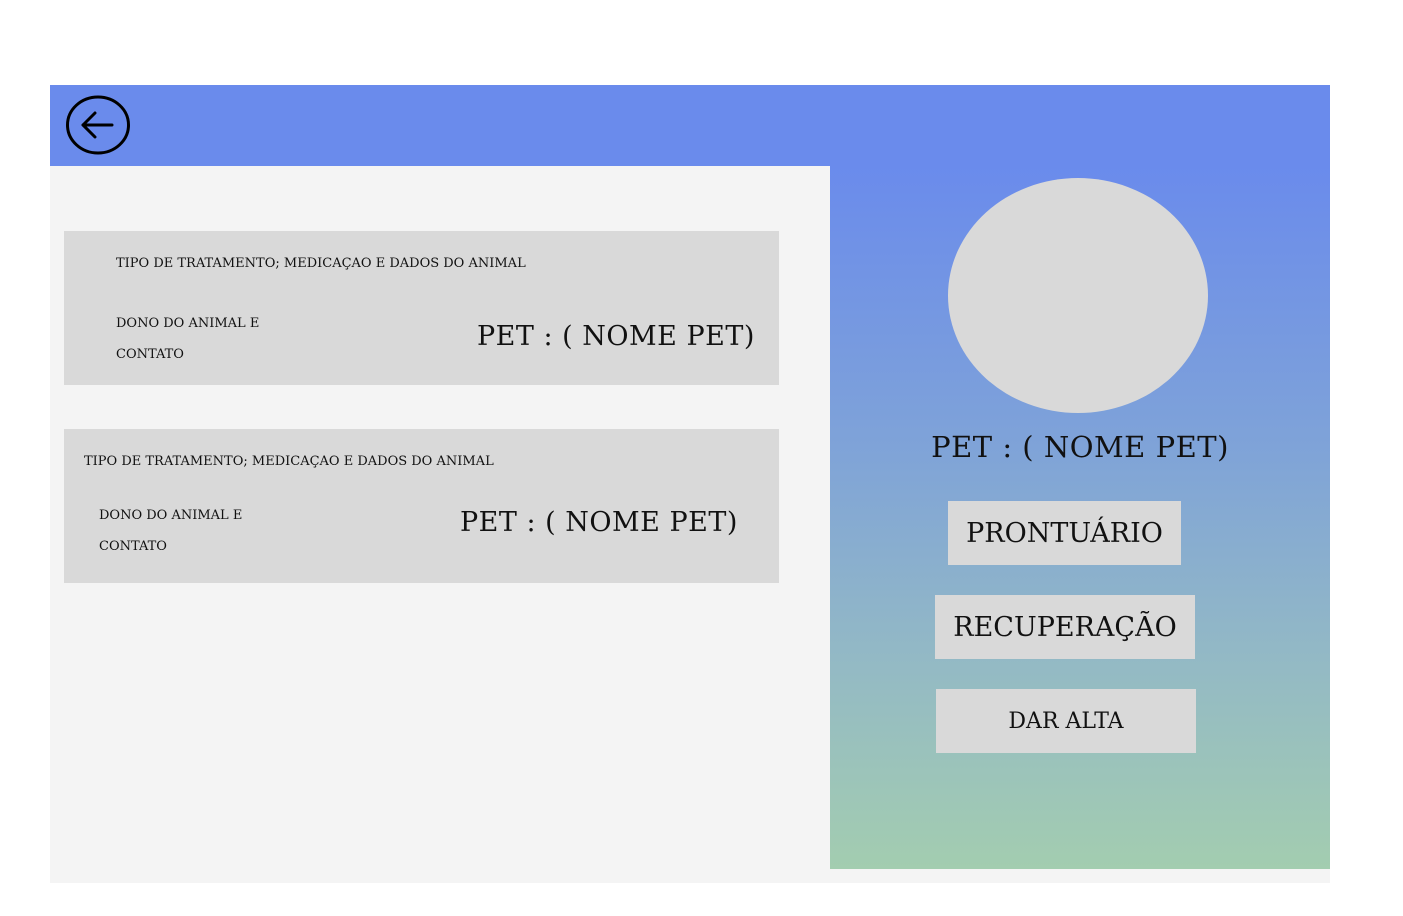 Image resolution: width=1403 pixels, height=916 pixels. What do you see at coordinates (1065, 627) in the screenshot?
I see `recuperacao-button: RECUPERAÇÃO` at bounding box center [1065, 627].